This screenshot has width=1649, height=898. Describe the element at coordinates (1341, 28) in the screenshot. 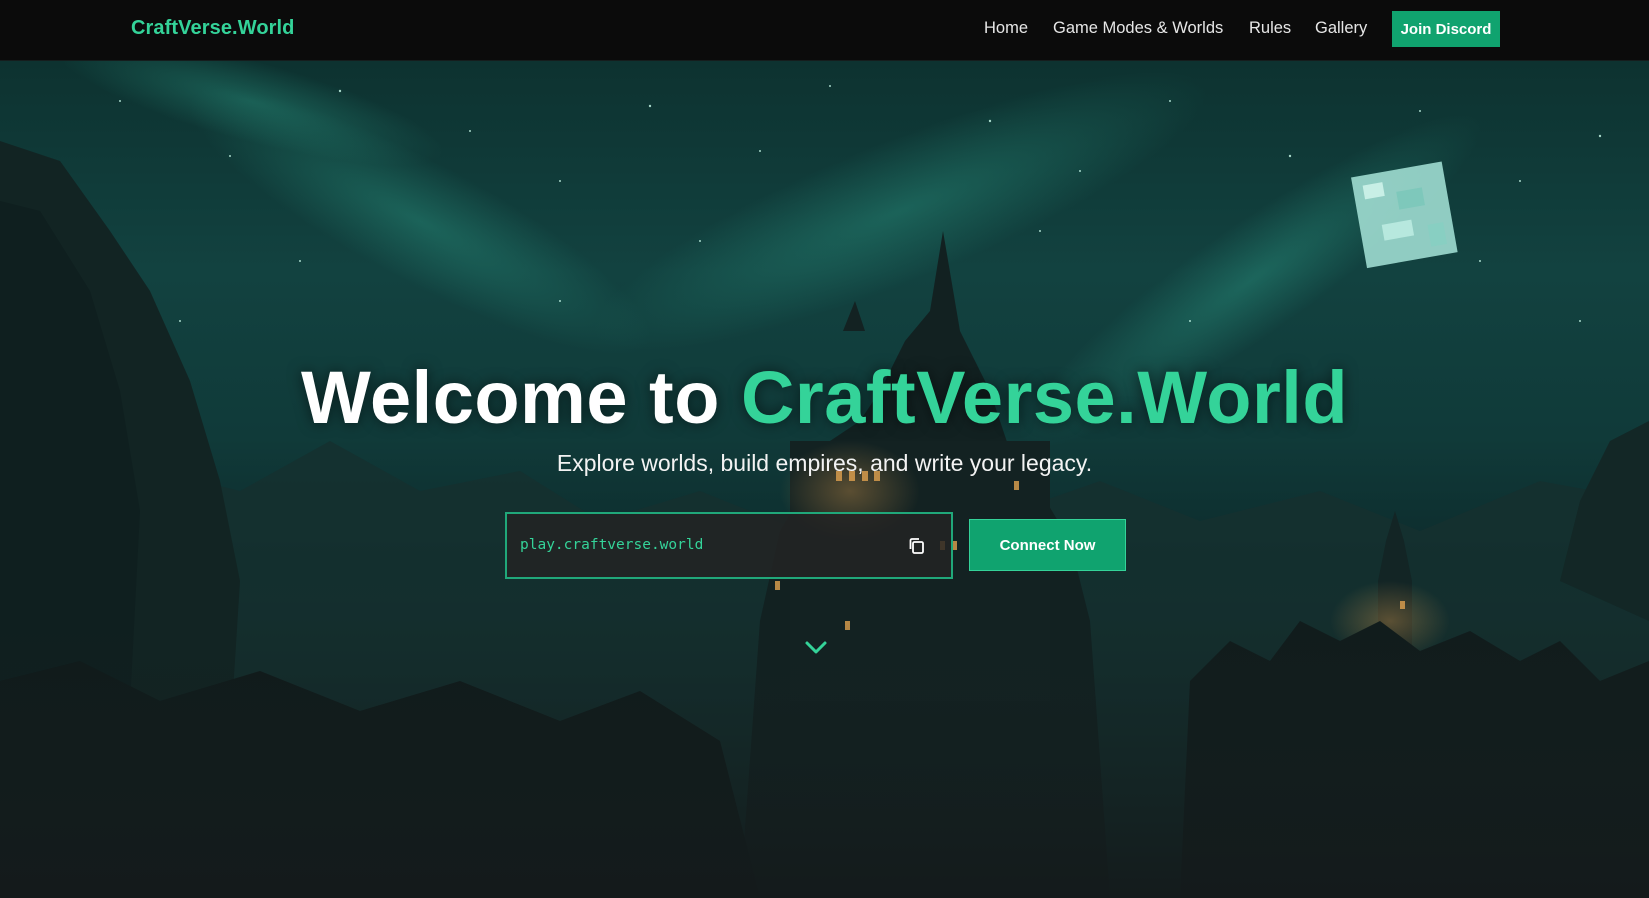

I see `nav-link-gallery: Gallery` at that location.